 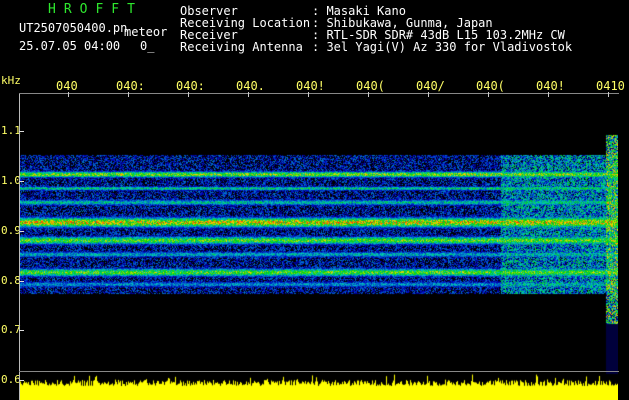 What do you see at coordinates (319, 93) in the screenshot?
I see `plot-top-border` at bounding box center [319, 93].